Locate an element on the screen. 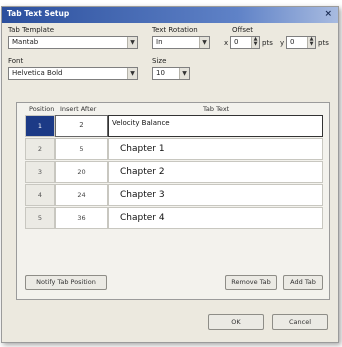 Image resolution: width=342 pixels, height=347 pixels. offset-x-unit: pts is located at coordinates (267, 43).